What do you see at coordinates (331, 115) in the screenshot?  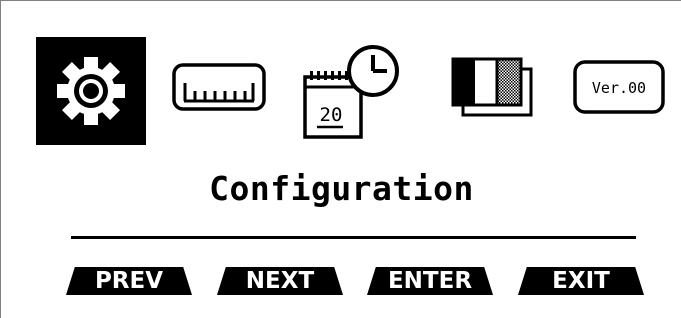 I see `calendar-day-text: 20` at bounding box center [331, 115].